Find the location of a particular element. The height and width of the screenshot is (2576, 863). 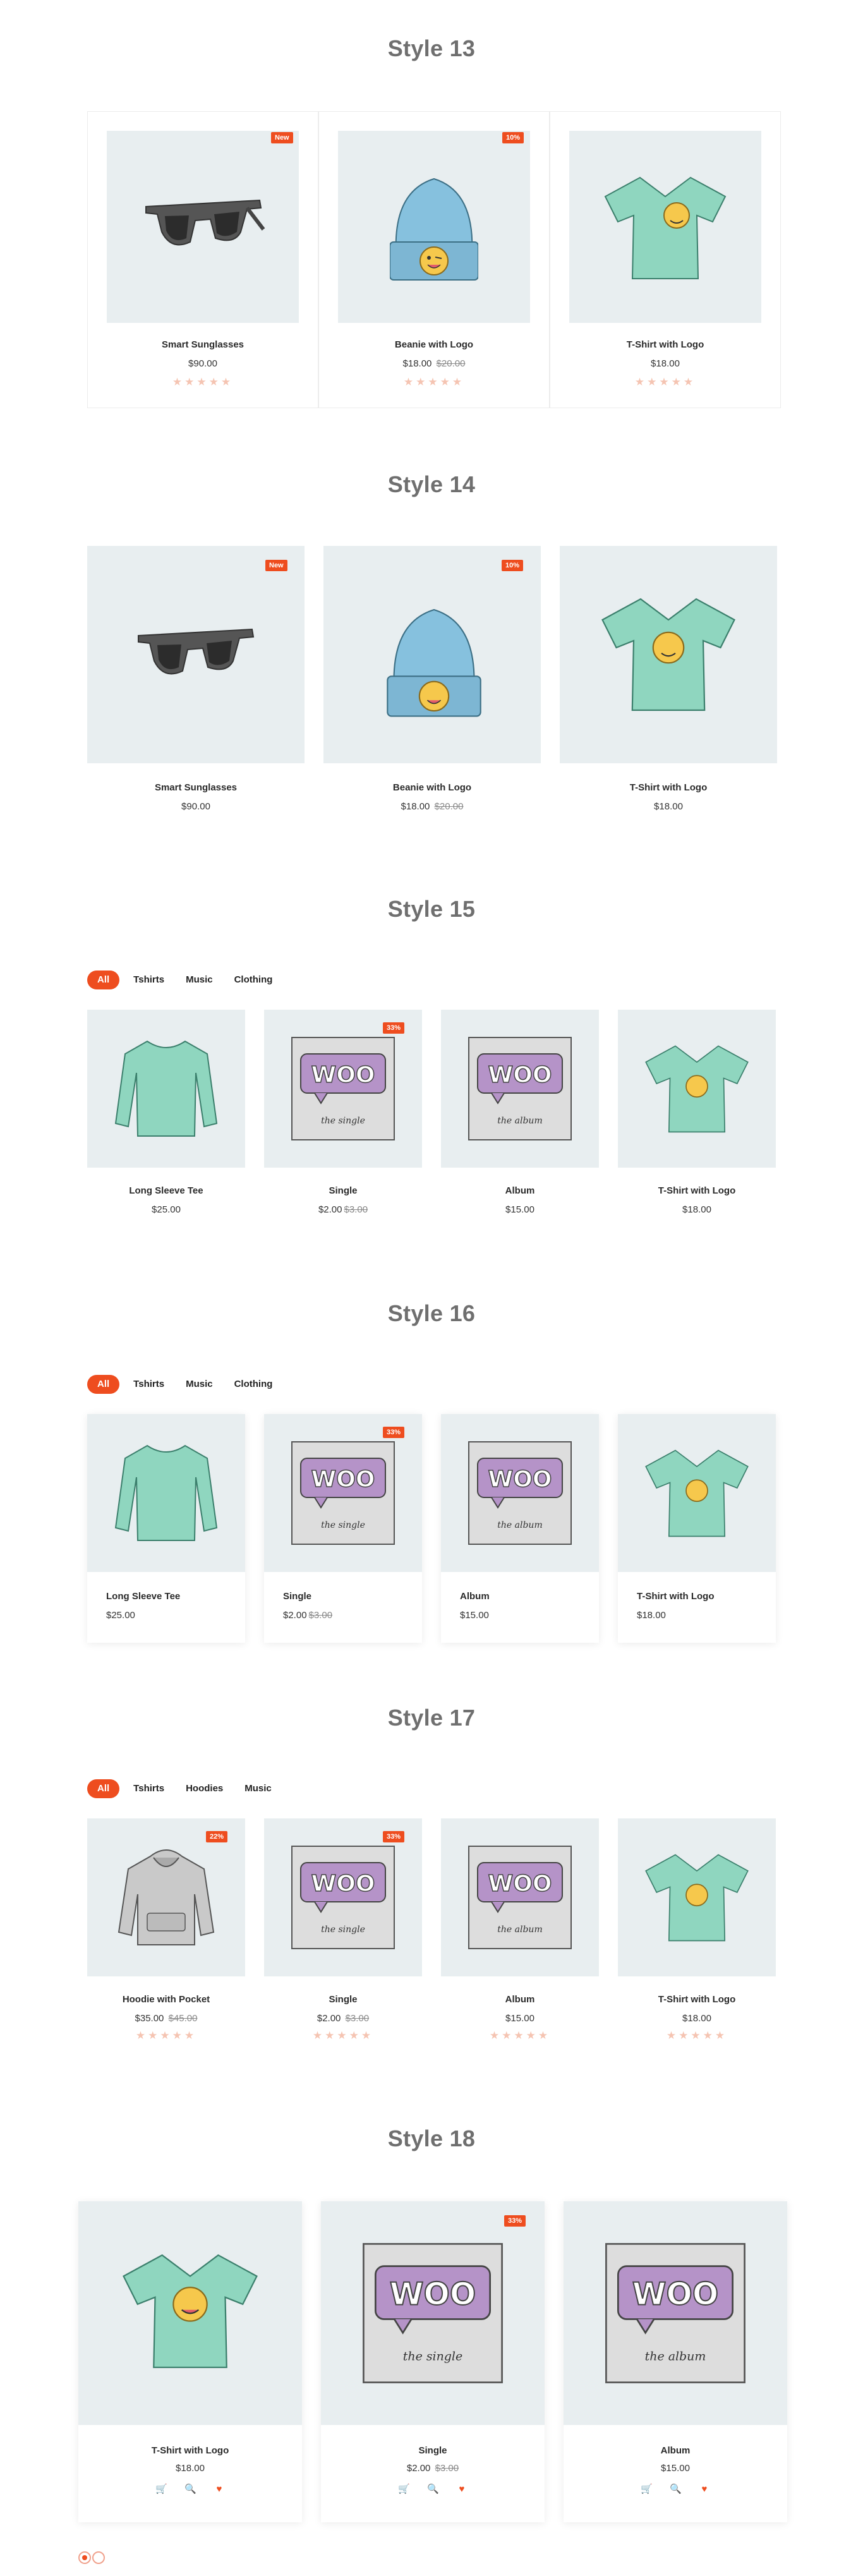

product-card: New Smart Sunglasses $90.00 ★★★★★ is located at coordinates (202, 259).